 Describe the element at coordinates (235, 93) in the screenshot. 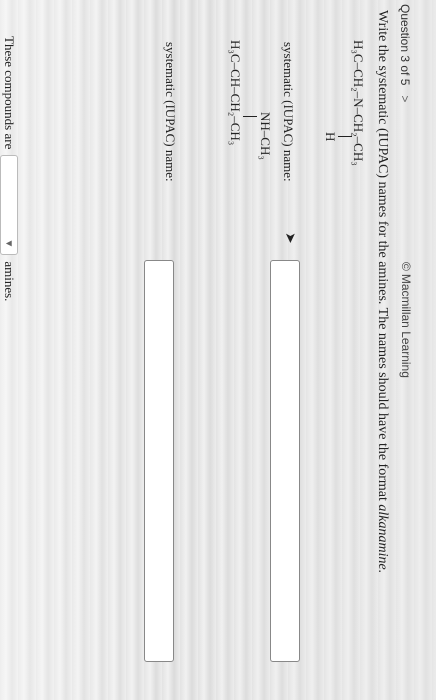

I see `molecule-2-chain: H₃C–CH–CH₂–CH₃` at that location.